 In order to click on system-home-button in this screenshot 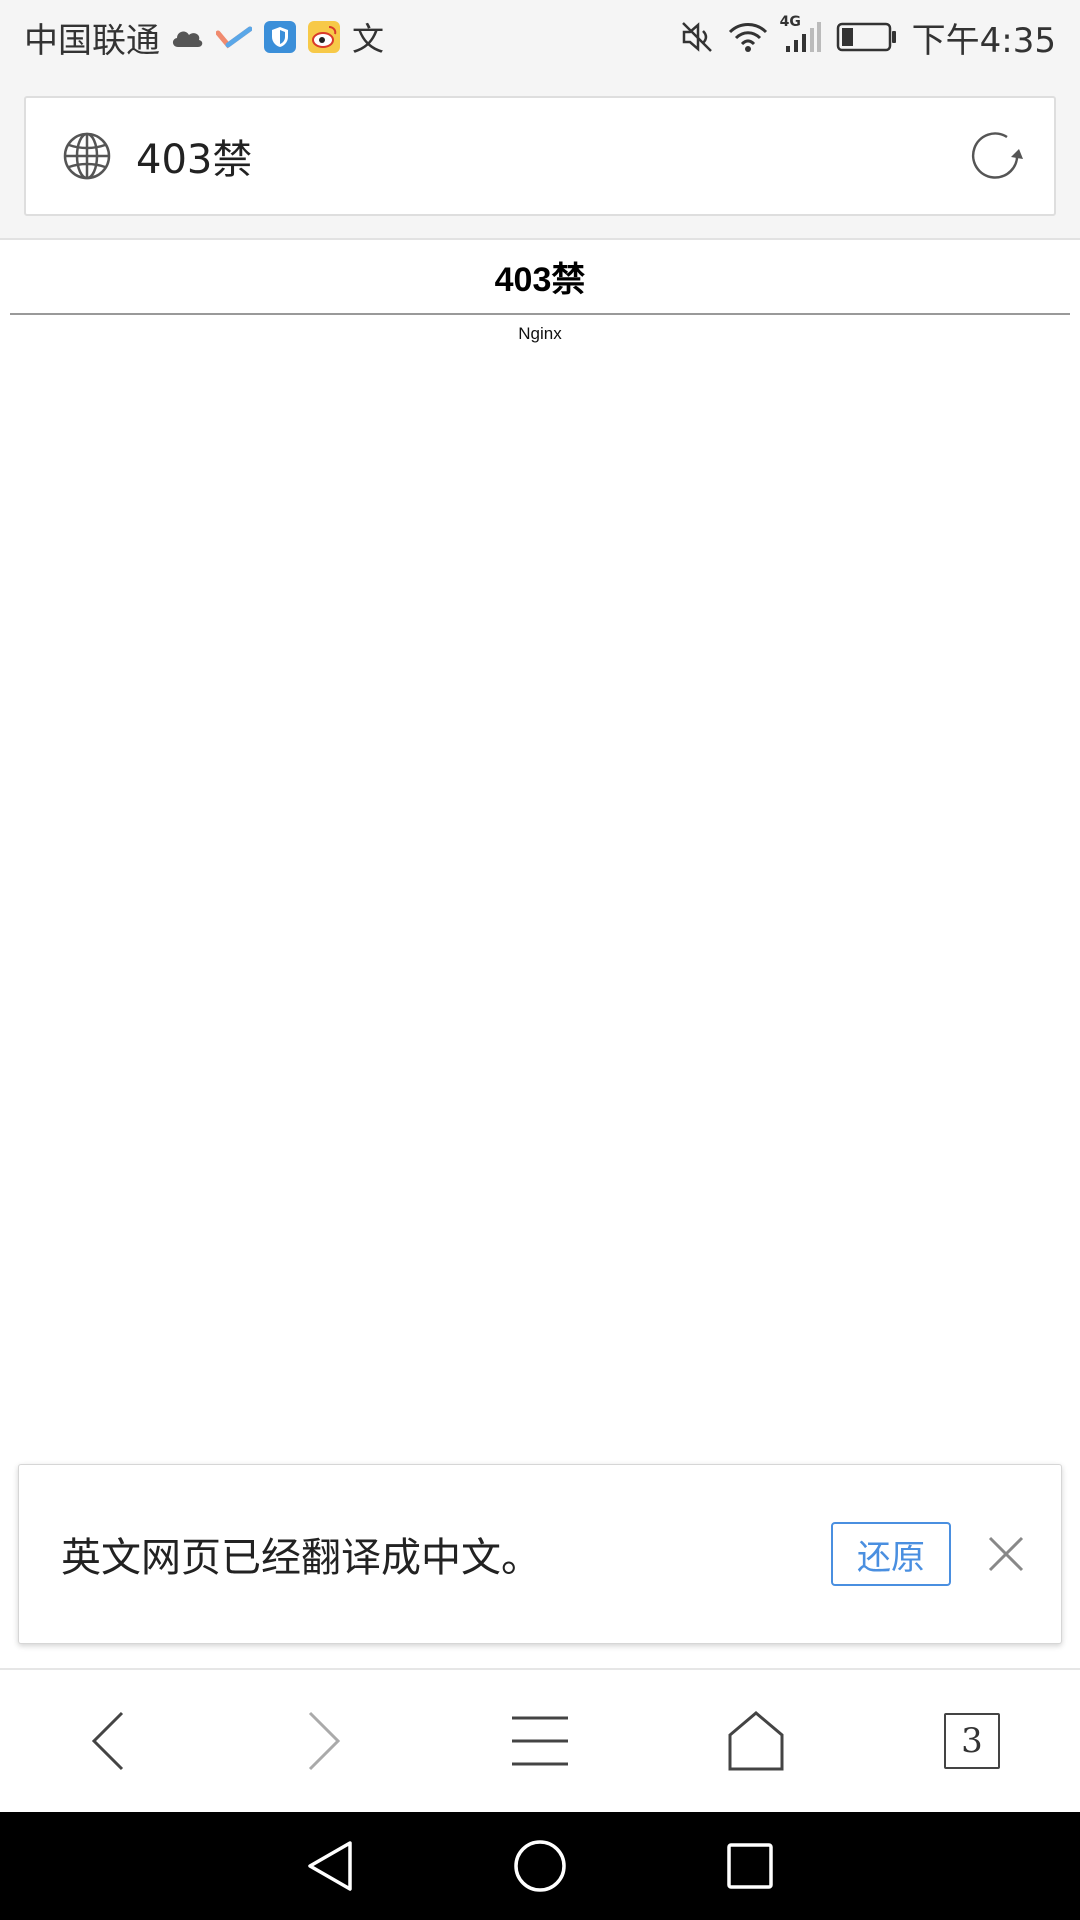, I will do `click(540, 1866)`.